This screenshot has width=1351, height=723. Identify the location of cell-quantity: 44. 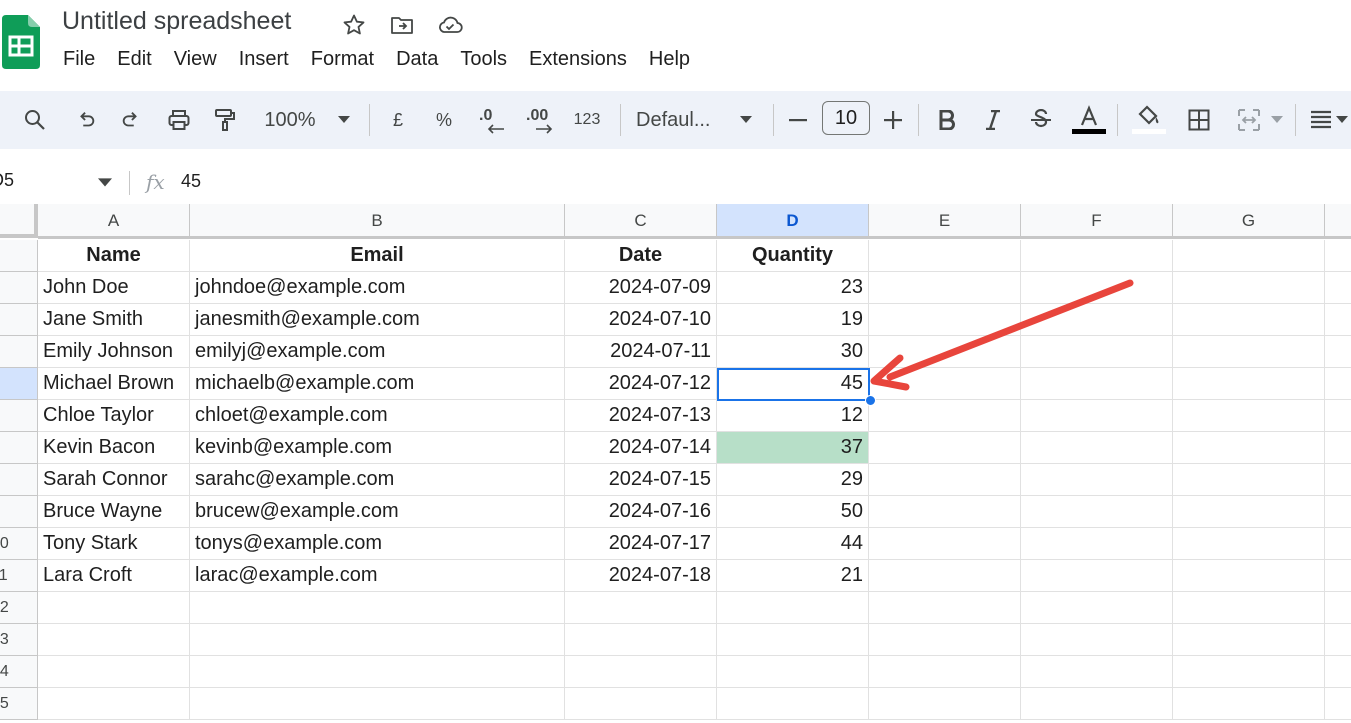
(793, 544).